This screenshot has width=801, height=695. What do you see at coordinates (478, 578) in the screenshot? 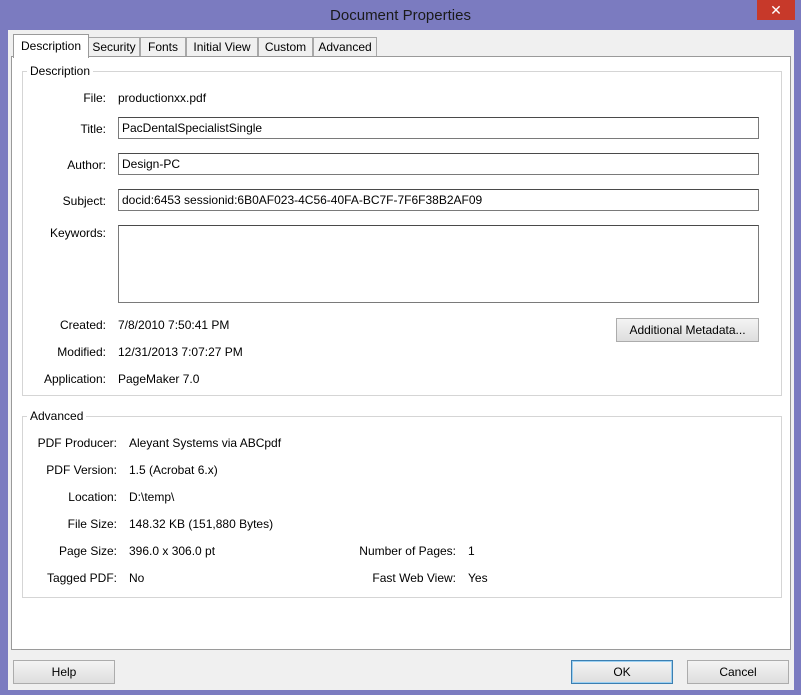
I see `fast-web-view-value: Yes` at bounding box center [478, 578].